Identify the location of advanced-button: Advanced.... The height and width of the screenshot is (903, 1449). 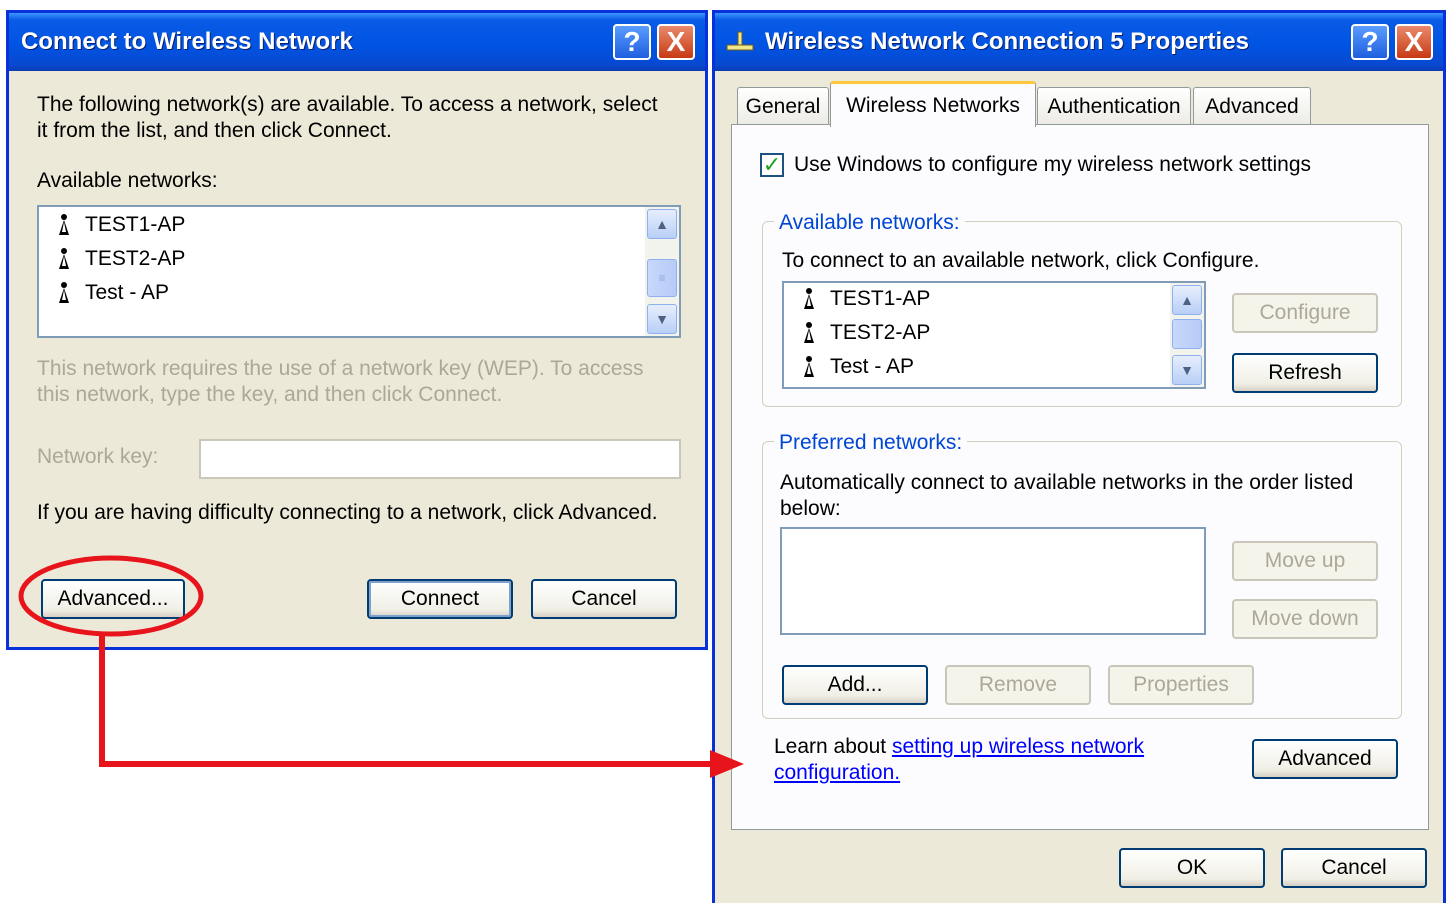
(113, 599).